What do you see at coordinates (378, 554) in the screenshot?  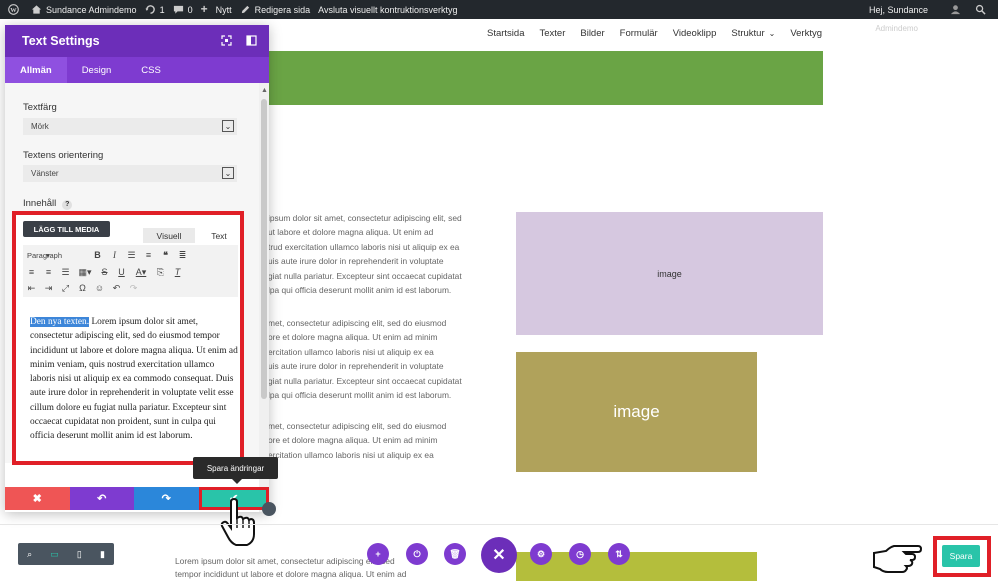 I see `add-section-button: +` at bounding box center [378, 554].